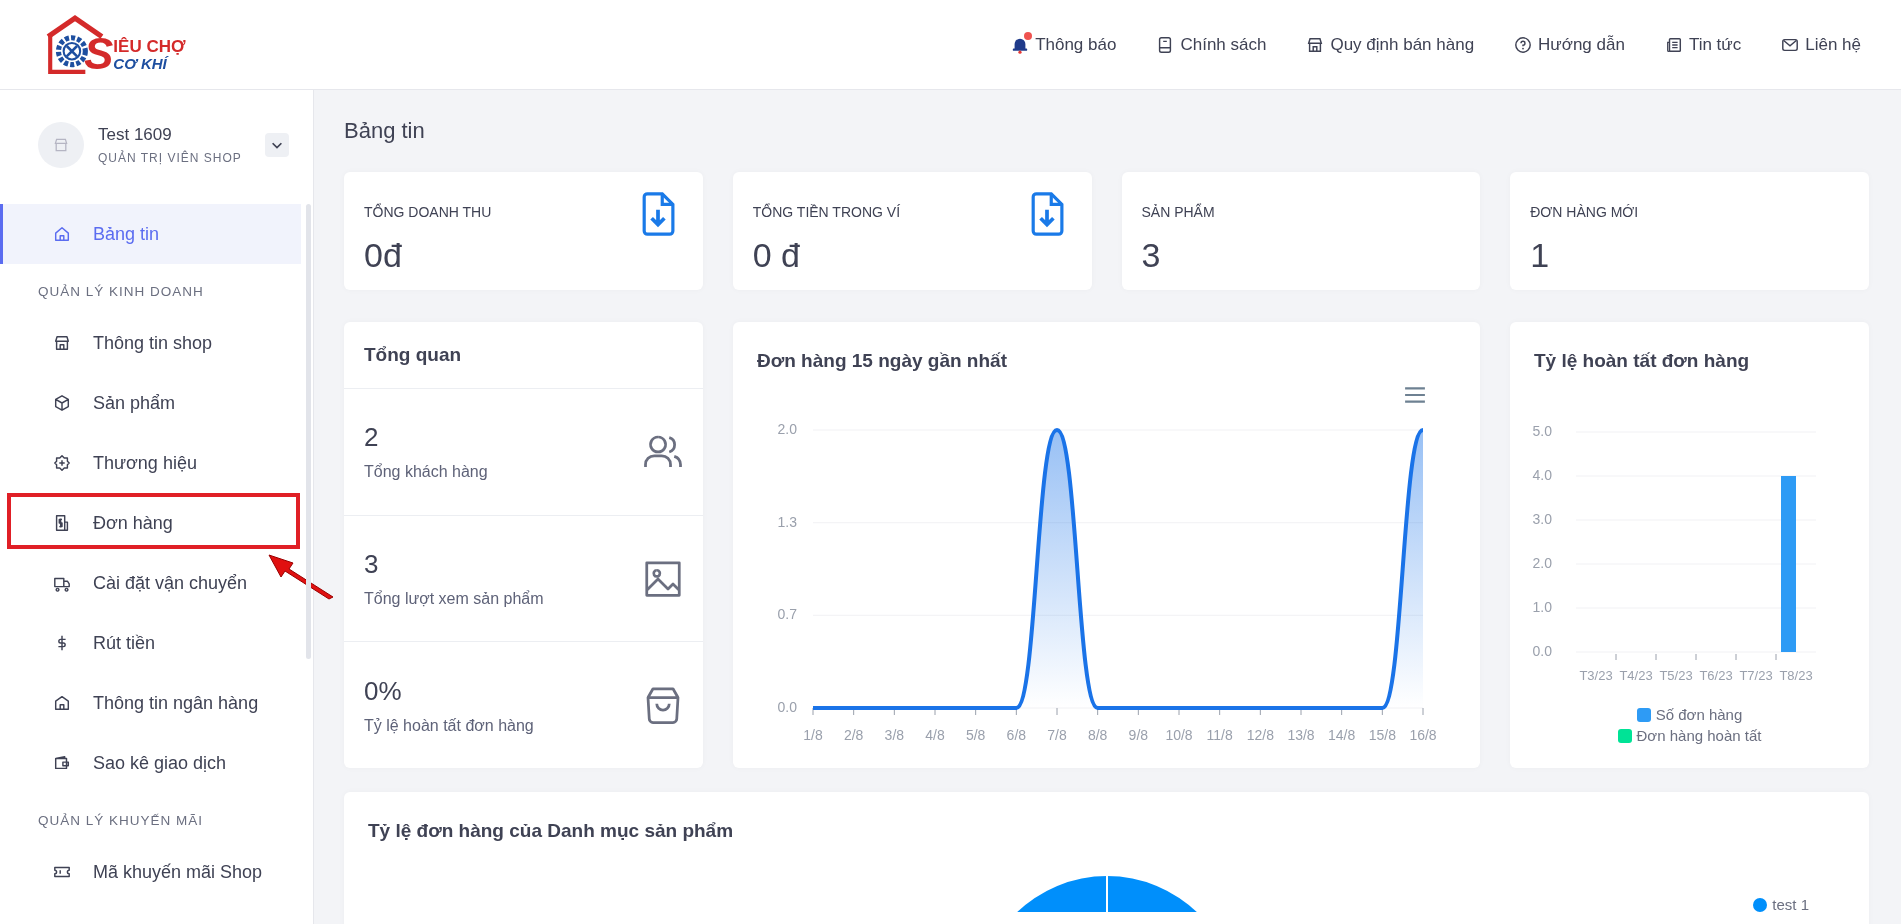 The image size is (1901, 924). Describe the element at coordinates (1642, 360) in the screenshot. I see `chart-title: Tỷ lệ hoàn tất đơn hàng` at that location.